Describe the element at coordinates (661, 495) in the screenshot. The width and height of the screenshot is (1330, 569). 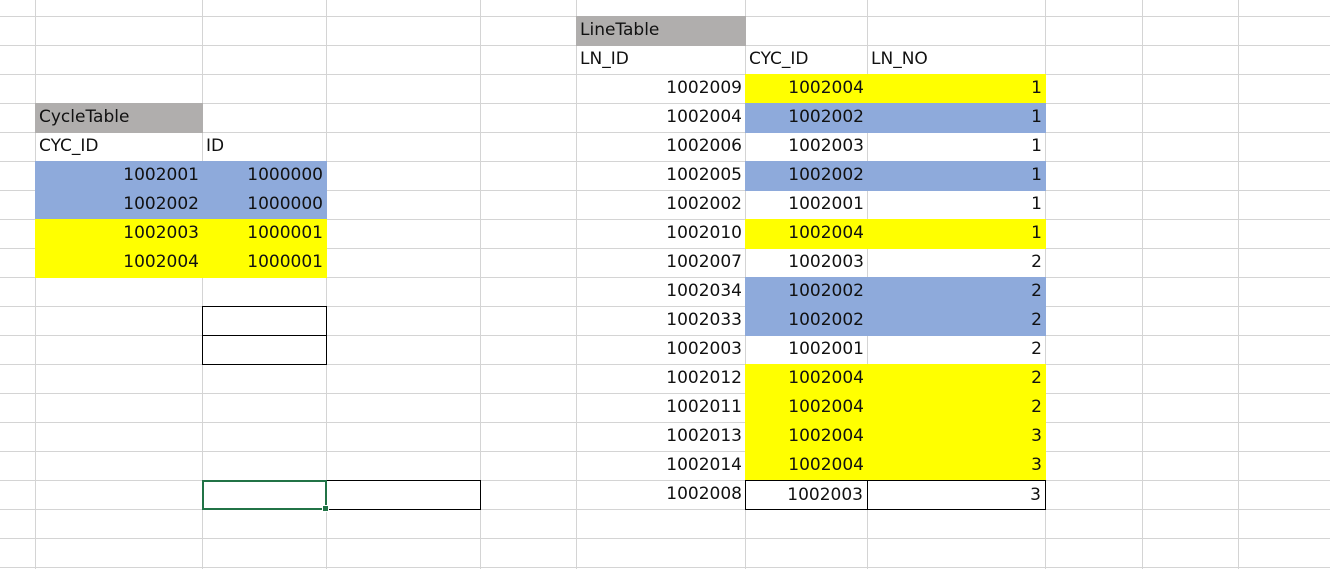
I see `line-table-cell-ln-id: 1002008` at that location.